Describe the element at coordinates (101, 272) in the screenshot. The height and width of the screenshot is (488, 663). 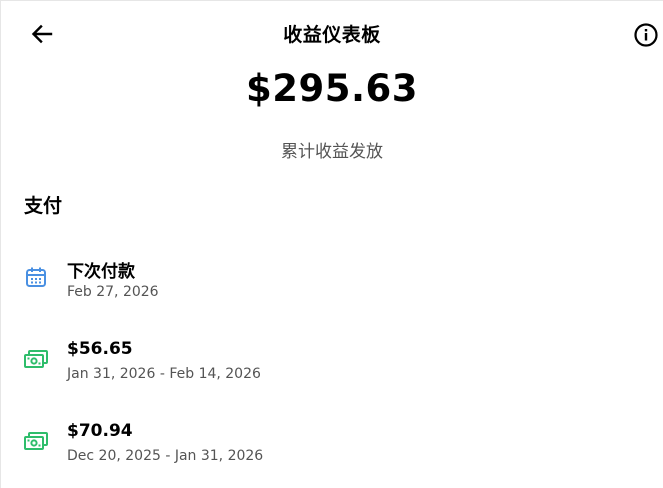
I see `payment-title: 下次付款` at that location.